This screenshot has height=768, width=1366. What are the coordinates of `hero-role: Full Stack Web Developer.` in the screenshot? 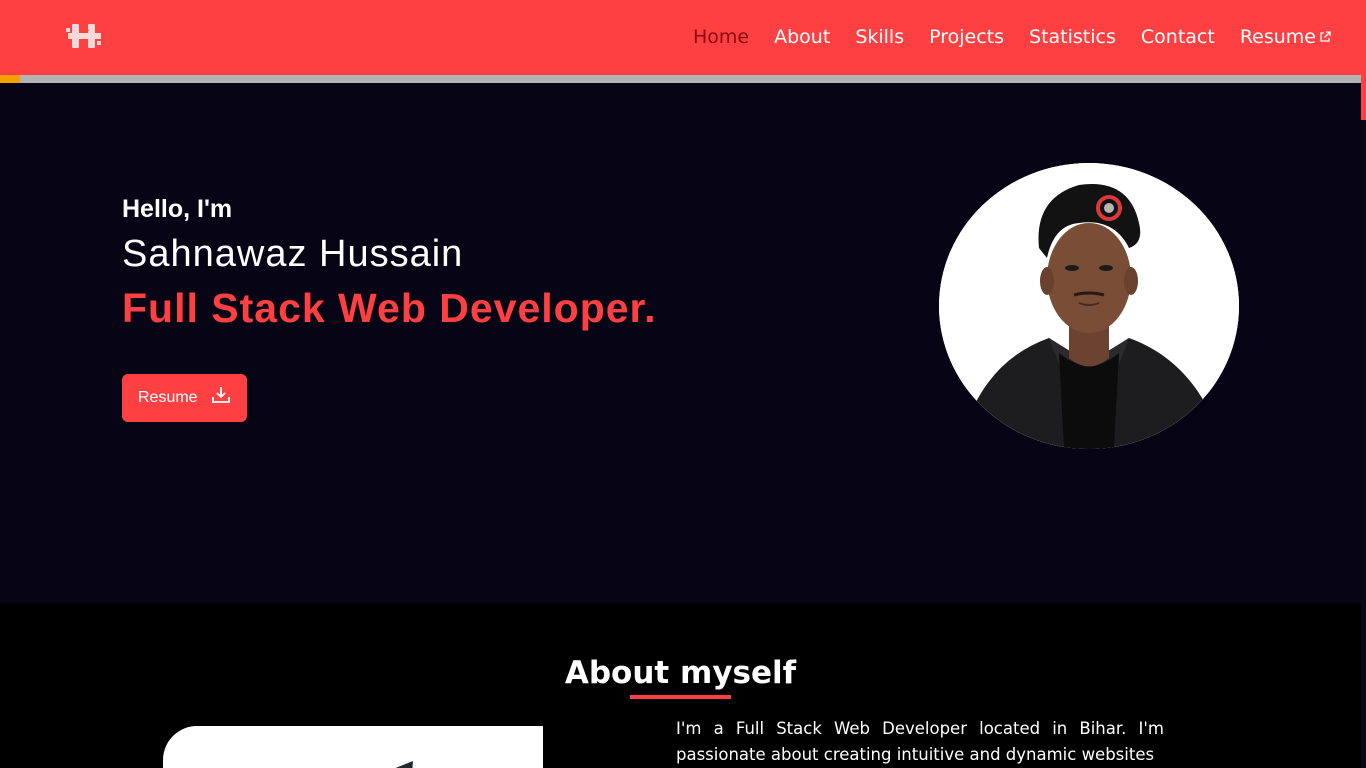 It's located at (389, 308).